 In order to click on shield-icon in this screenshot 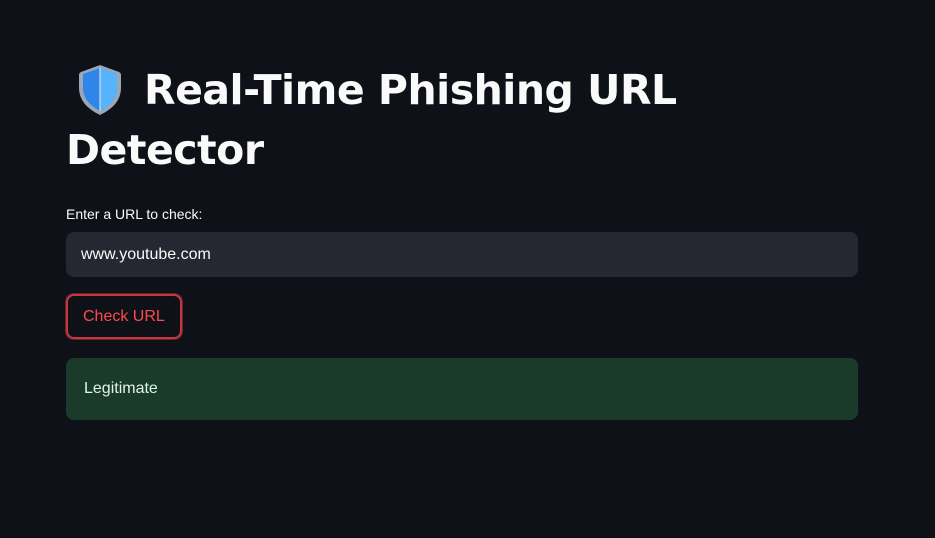, I will do `click(100, 90)`.